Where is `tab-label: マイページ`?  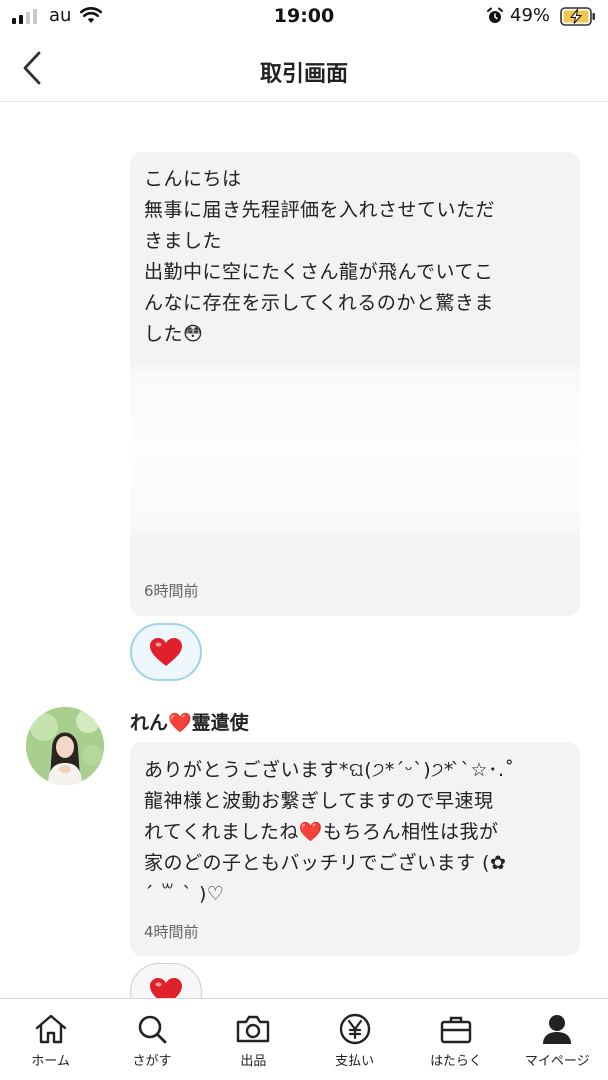 tab-label: マイページ is located at coordinates (557, 1061).